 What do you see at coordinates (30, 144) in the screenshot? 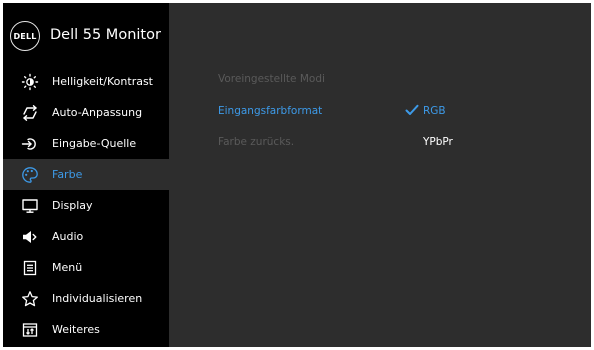
I see `input-source-icon` at bounding box center [30, 144].